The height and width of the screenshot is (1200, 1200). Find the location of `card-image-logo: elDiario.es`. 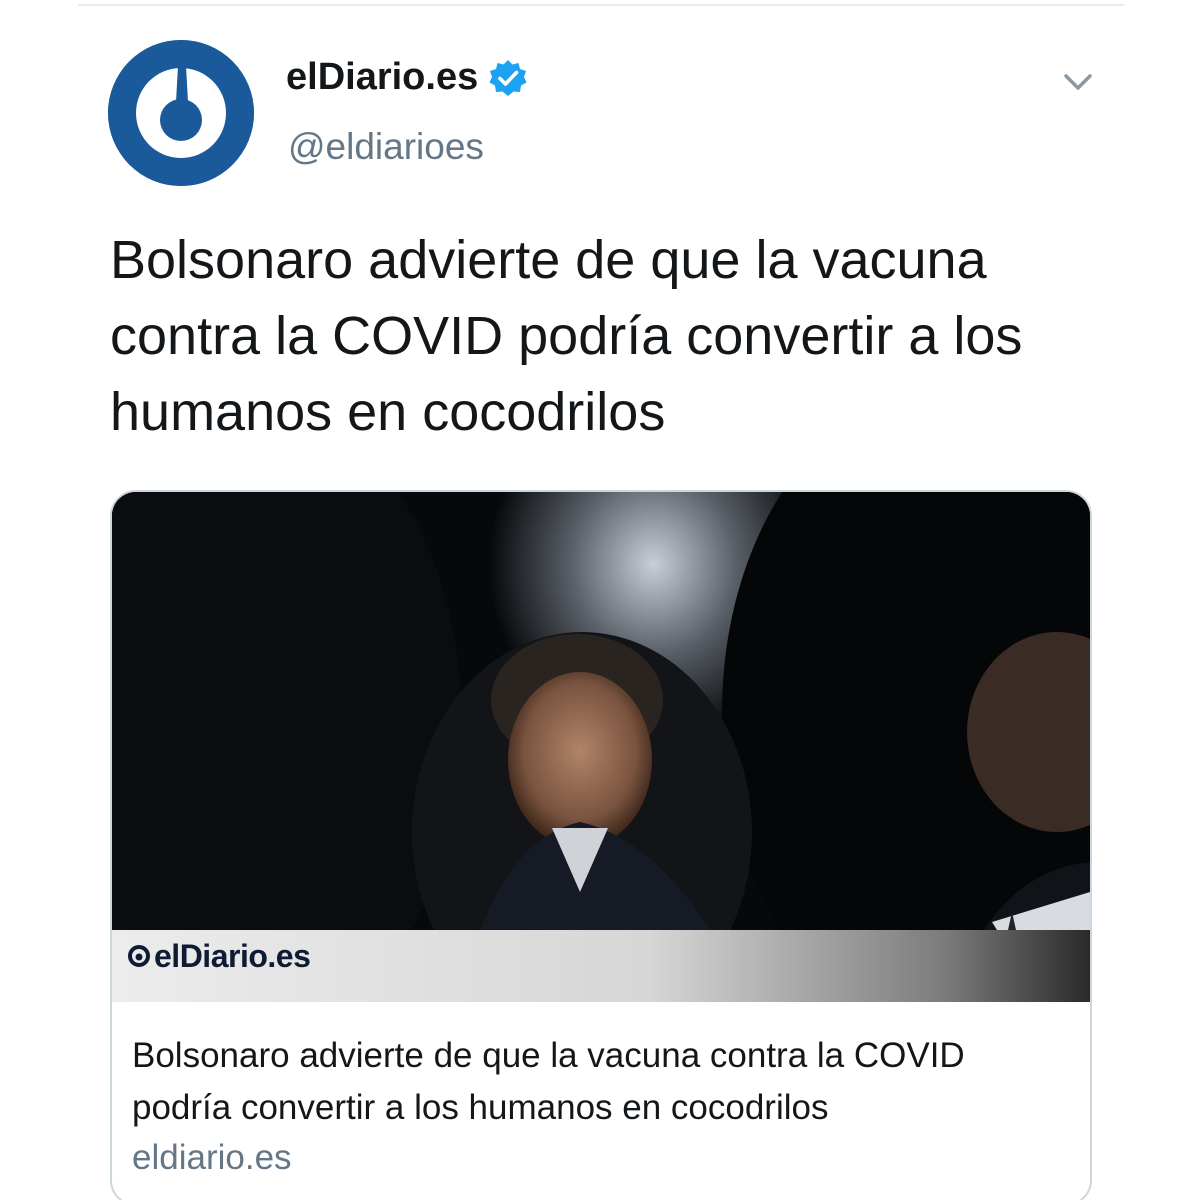

card-image-logo: elDiario.es is located at coordinates (219, 956).